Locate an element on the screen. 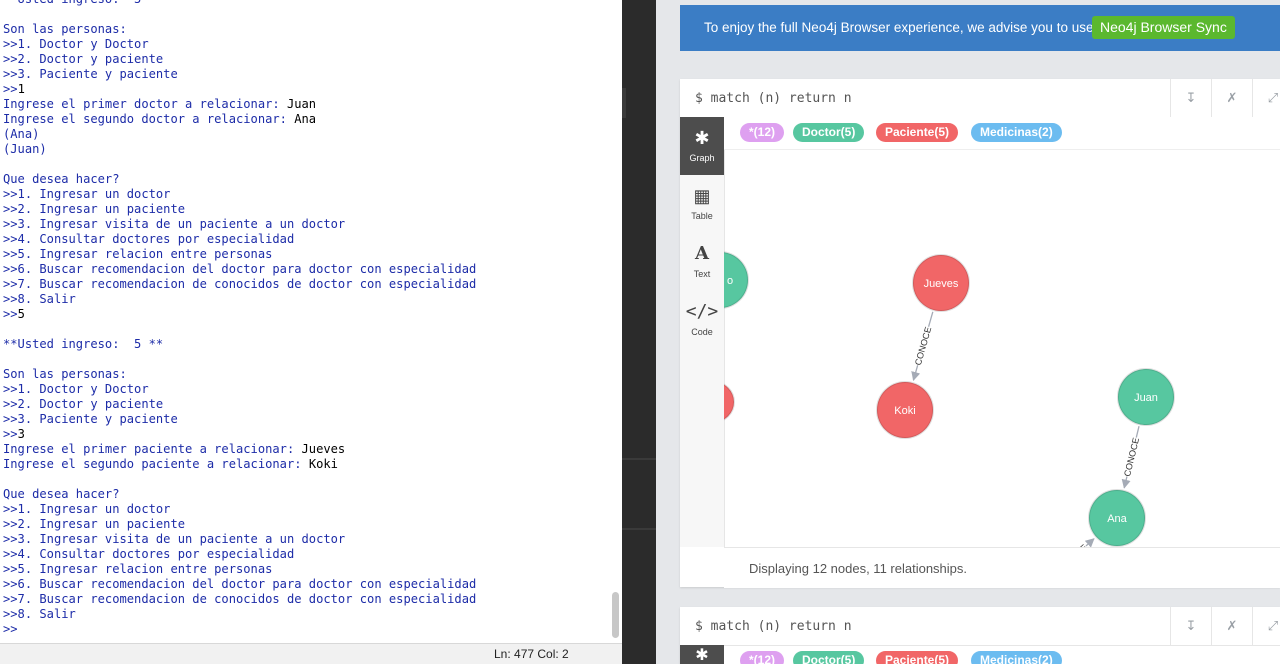  frame-query: $ match (n) return n is located at coordinates (773, 98).